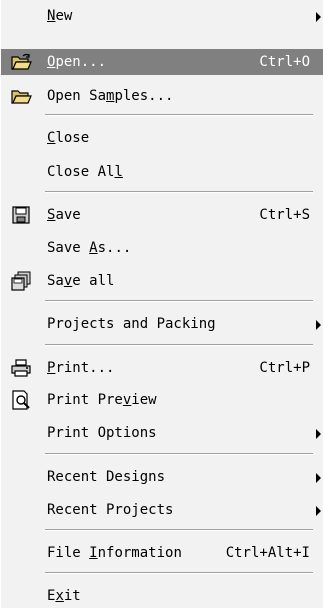  What do you see at coordinates (21, 215) in the screenshot?
I see `floppy-disk-icon` at bounding box center [21, 215].